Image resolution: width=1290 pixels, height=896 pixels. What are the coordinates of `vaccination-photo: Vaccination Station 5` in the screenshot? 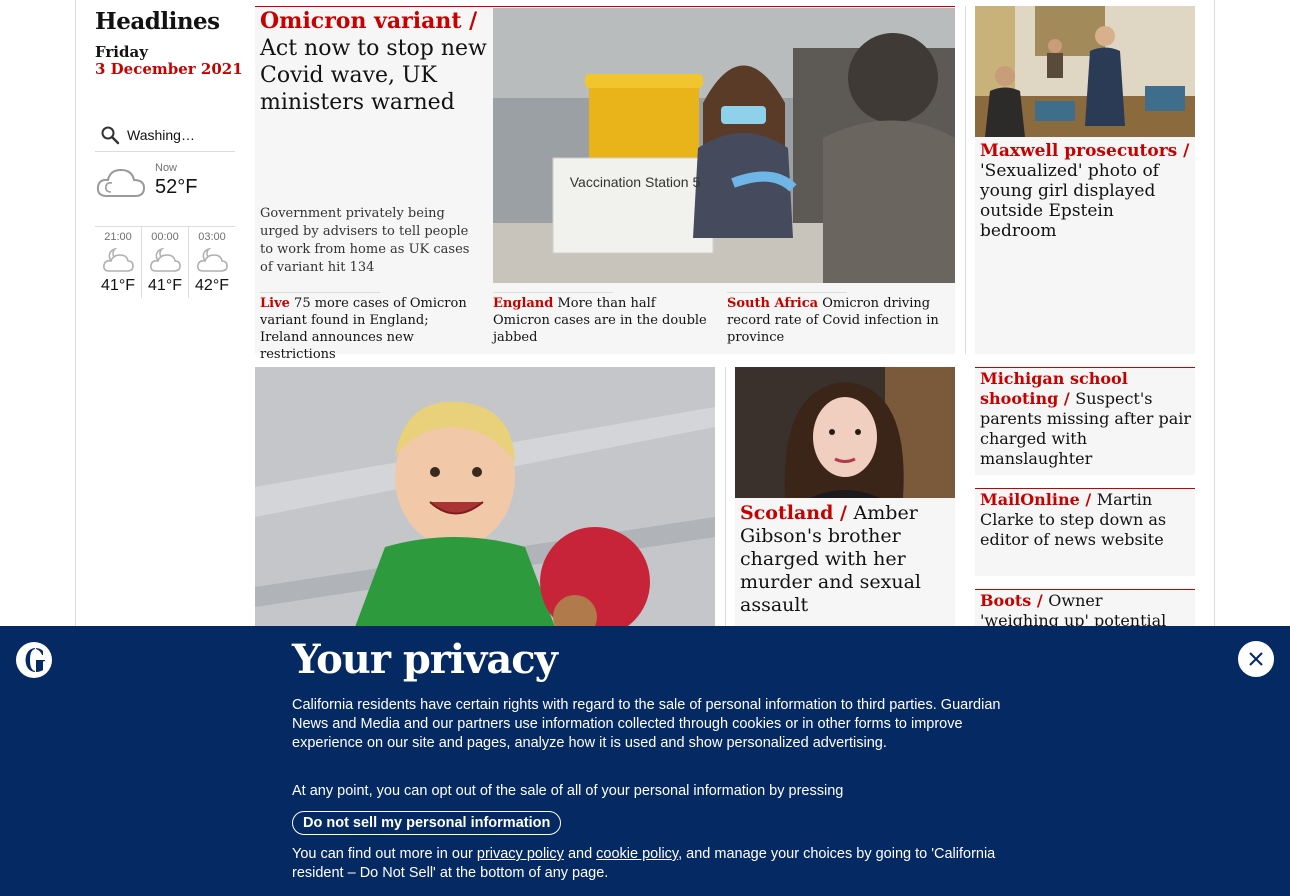 It's located at (724, 145).